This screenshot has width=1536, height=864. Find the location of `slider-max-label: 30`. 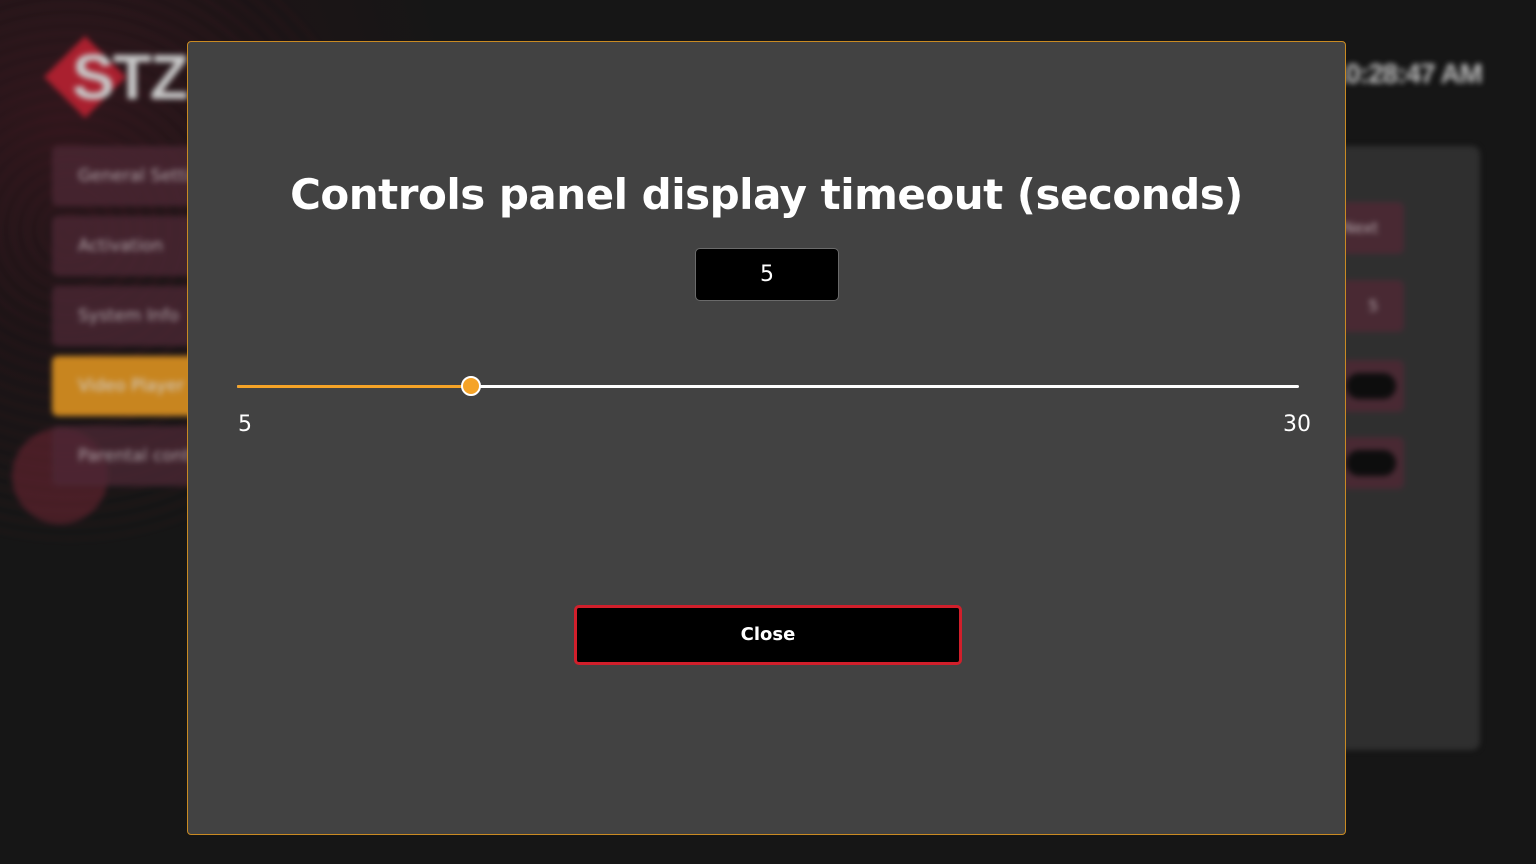

slider-max-label: 30 is located at coordinates (1297, 424).